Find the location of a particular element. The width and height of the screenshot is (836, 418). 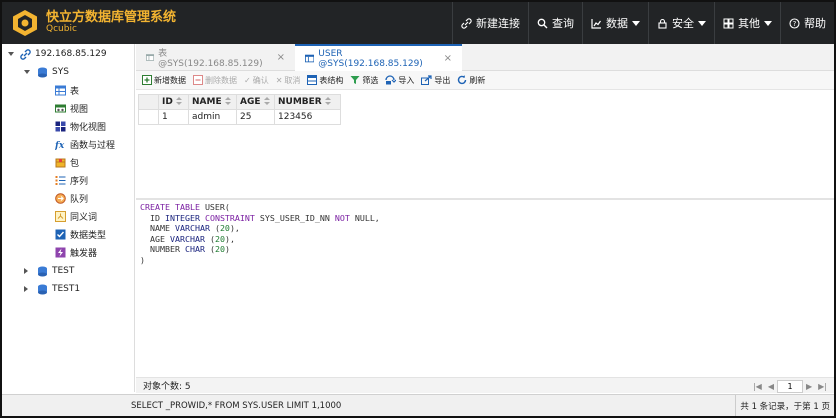

new-connection-button: 新建连接 is located at coordinates (490, 23).